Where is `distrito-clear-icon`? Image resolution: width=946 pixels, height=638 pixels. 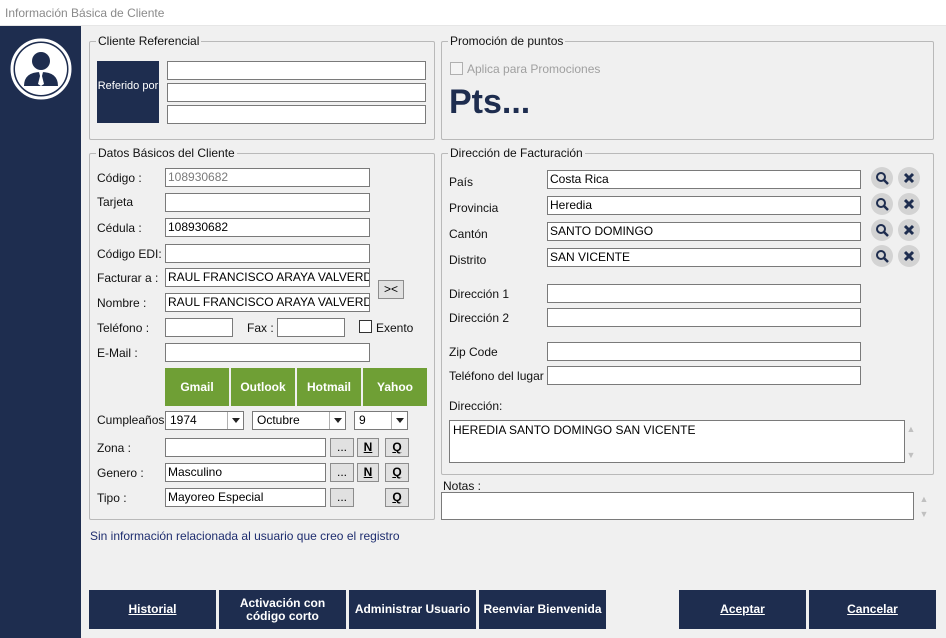
distrito-clear-icon is located at coordinates (909, 256).